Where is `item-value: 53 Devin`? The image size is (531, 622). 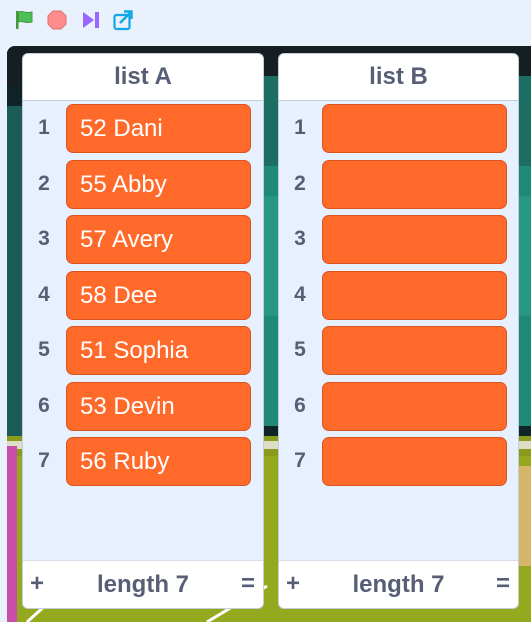
item-value: 53 Devin is located at coordinates (158, 406).